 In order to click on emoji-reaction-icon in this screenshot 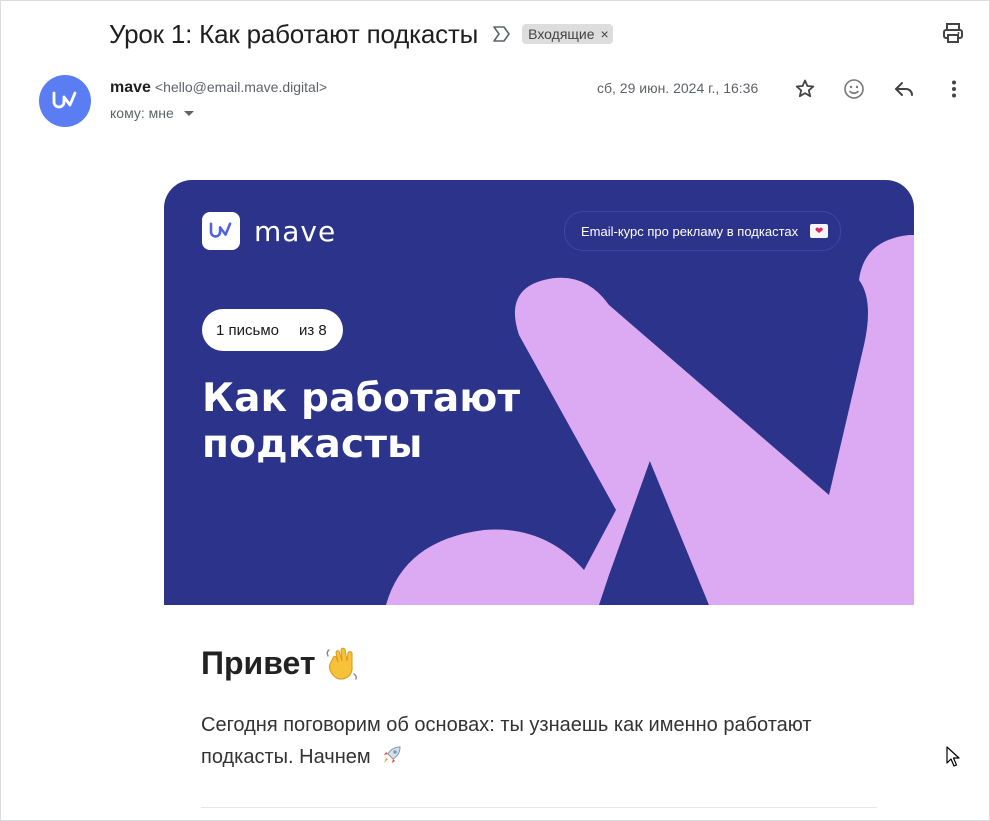, I will do `click(854, 89)`.